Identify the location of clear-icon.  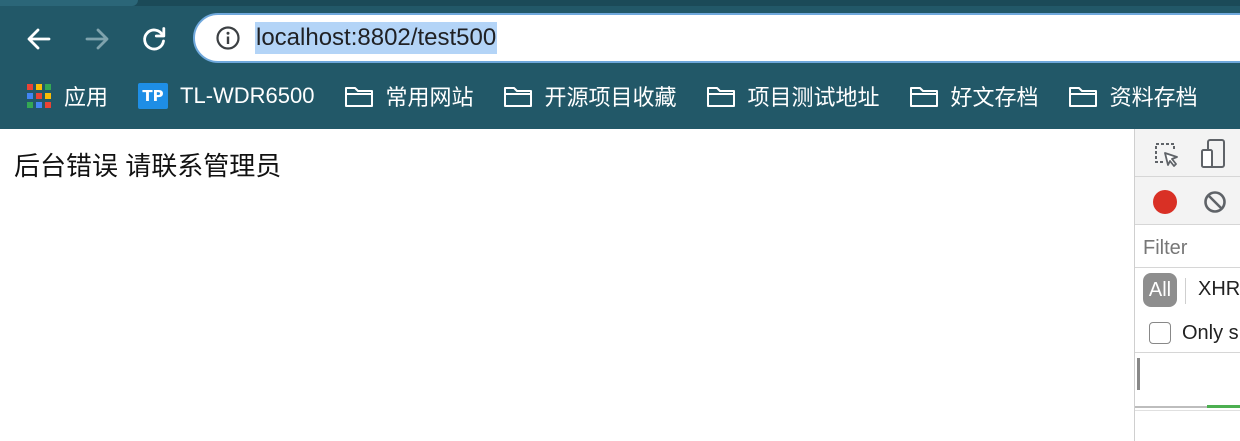
(1215, 202).